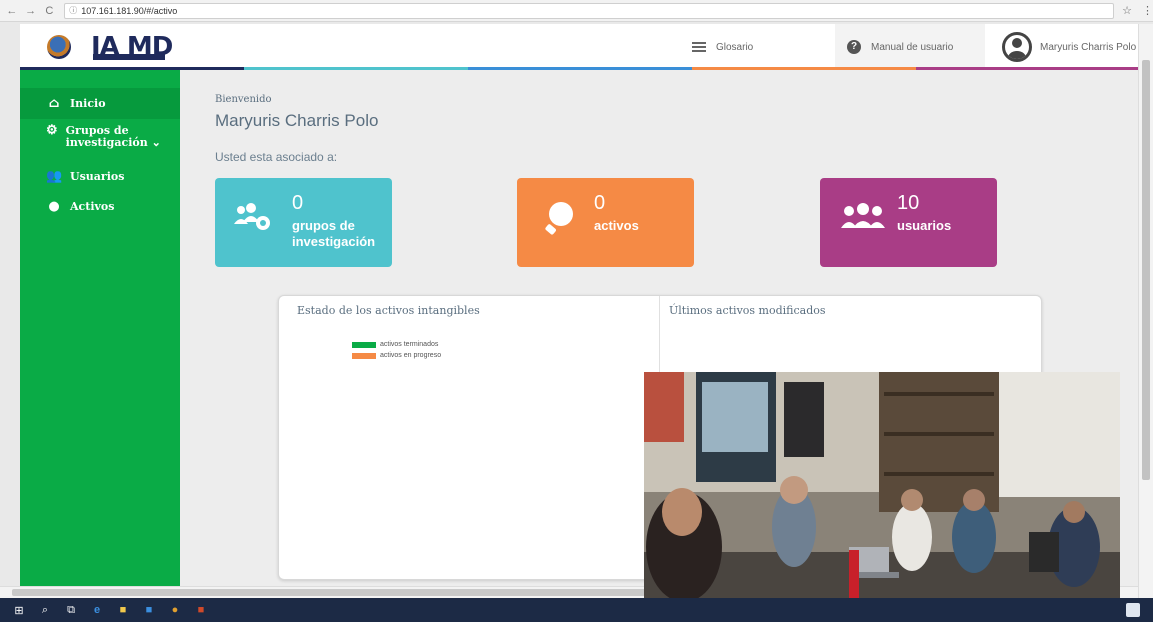  Describe the element at coordinates (411, 355) in the screenshot. I see `legend-label: activos en progreso` at that location.